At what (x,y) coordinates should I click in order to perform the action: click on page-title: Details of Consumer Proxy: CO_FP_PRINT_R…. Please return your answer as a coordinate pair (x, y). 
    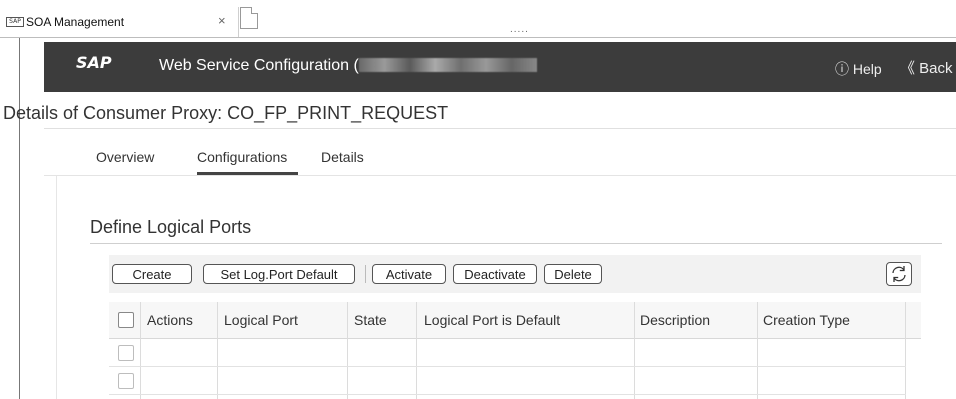
    Looking at the image, I should click on (226, 113).